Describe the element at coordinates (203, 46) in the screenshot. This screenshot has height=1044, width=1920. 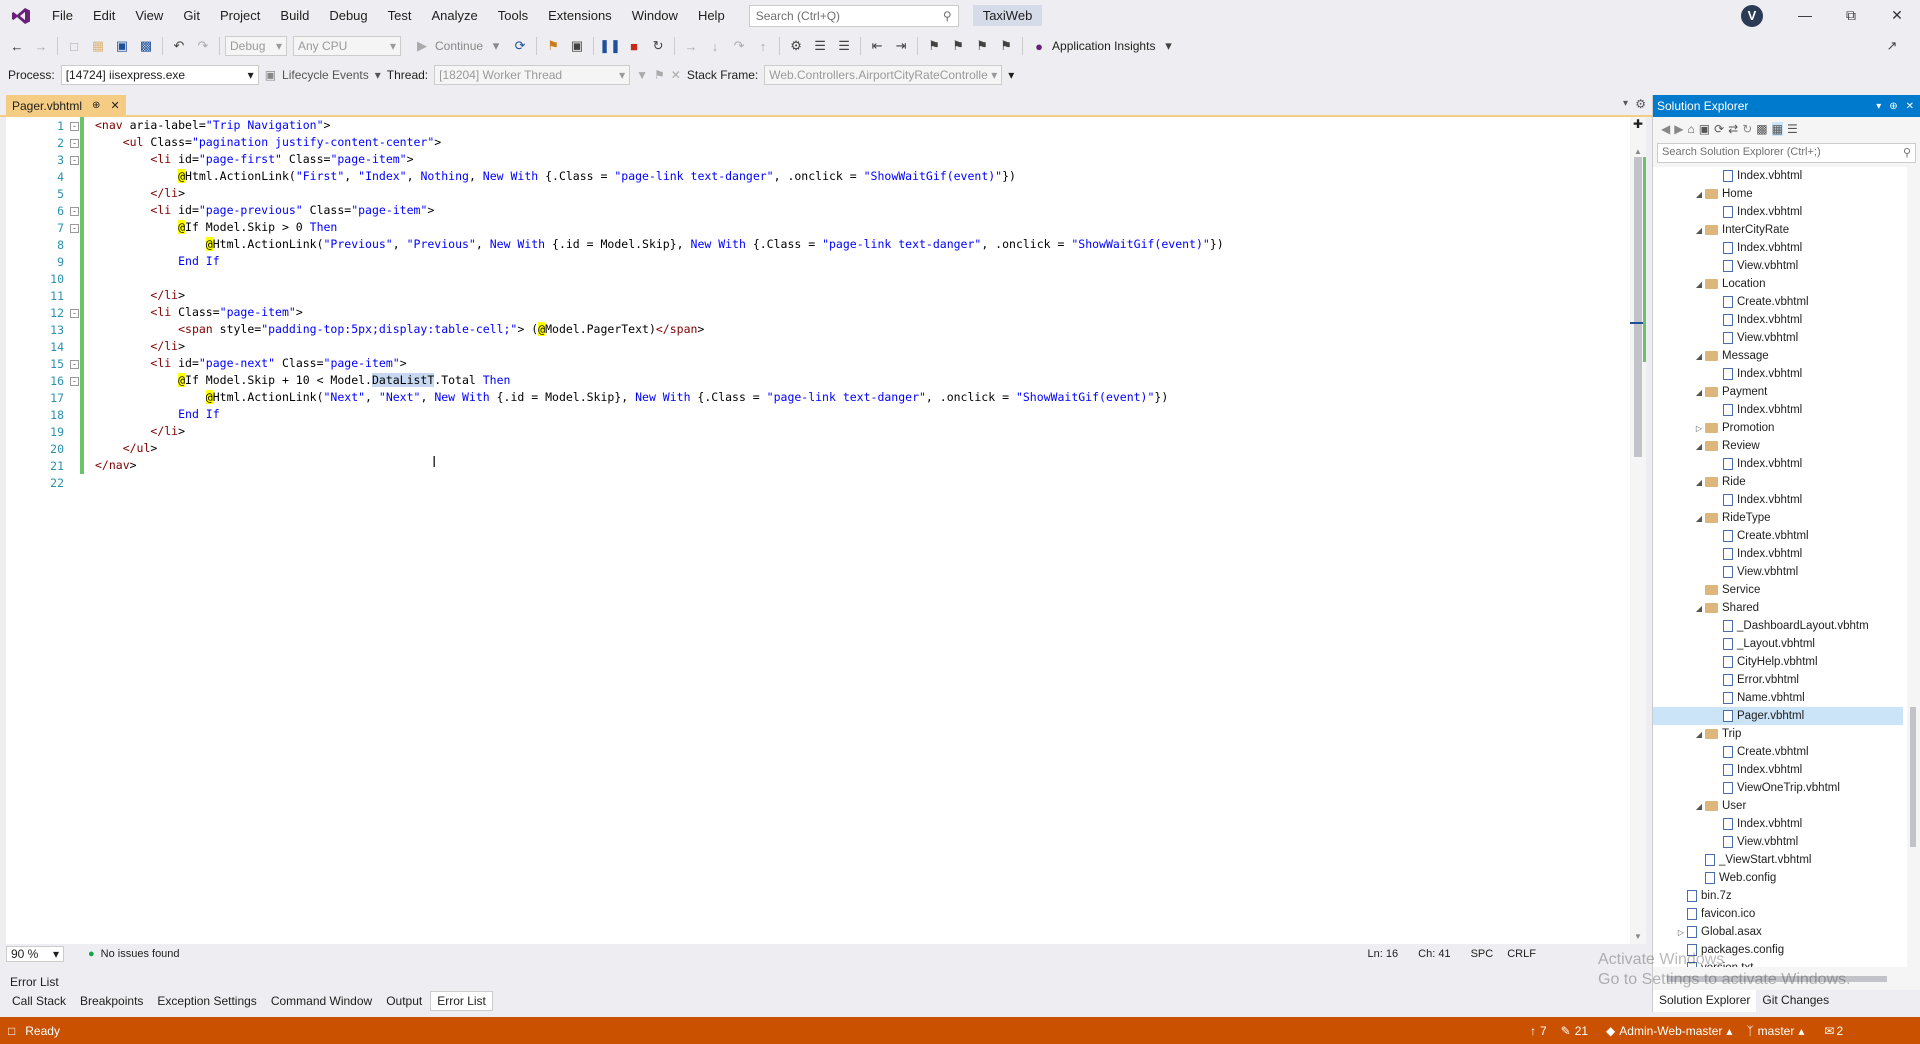
I see `redo-icon: ↷` at that location.